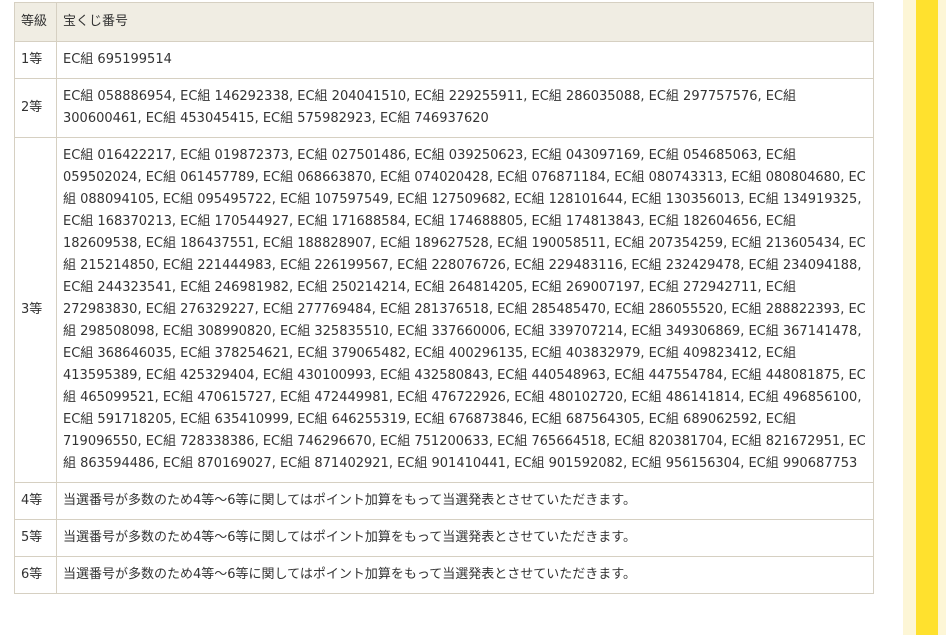  What do you see at coordinates (35, 108) in the screenshot?
I see `grade-cell: 2等` at bounding box center [35, 108].